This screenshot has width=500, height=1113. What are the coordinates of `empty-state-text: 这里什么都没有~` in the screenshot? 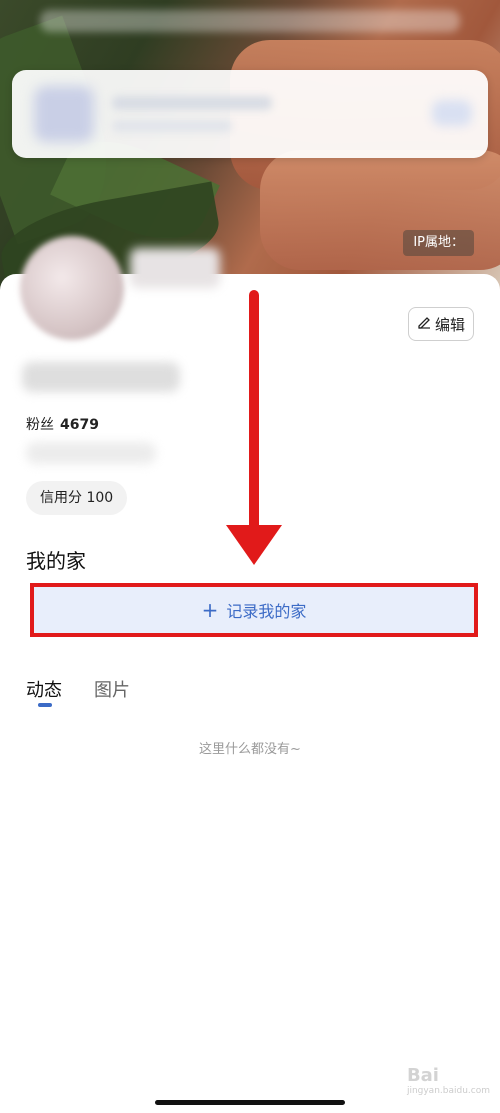 It's located at (250, 749).